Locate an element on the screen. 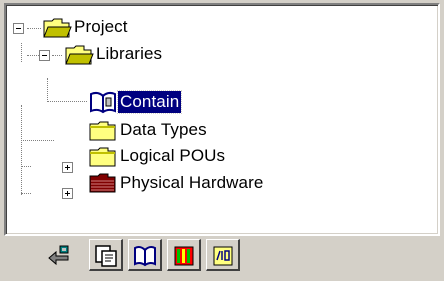 Image resolution: width=444 pixels, height=281 pixels. tab-libraries is located at coordinates (145, 255).